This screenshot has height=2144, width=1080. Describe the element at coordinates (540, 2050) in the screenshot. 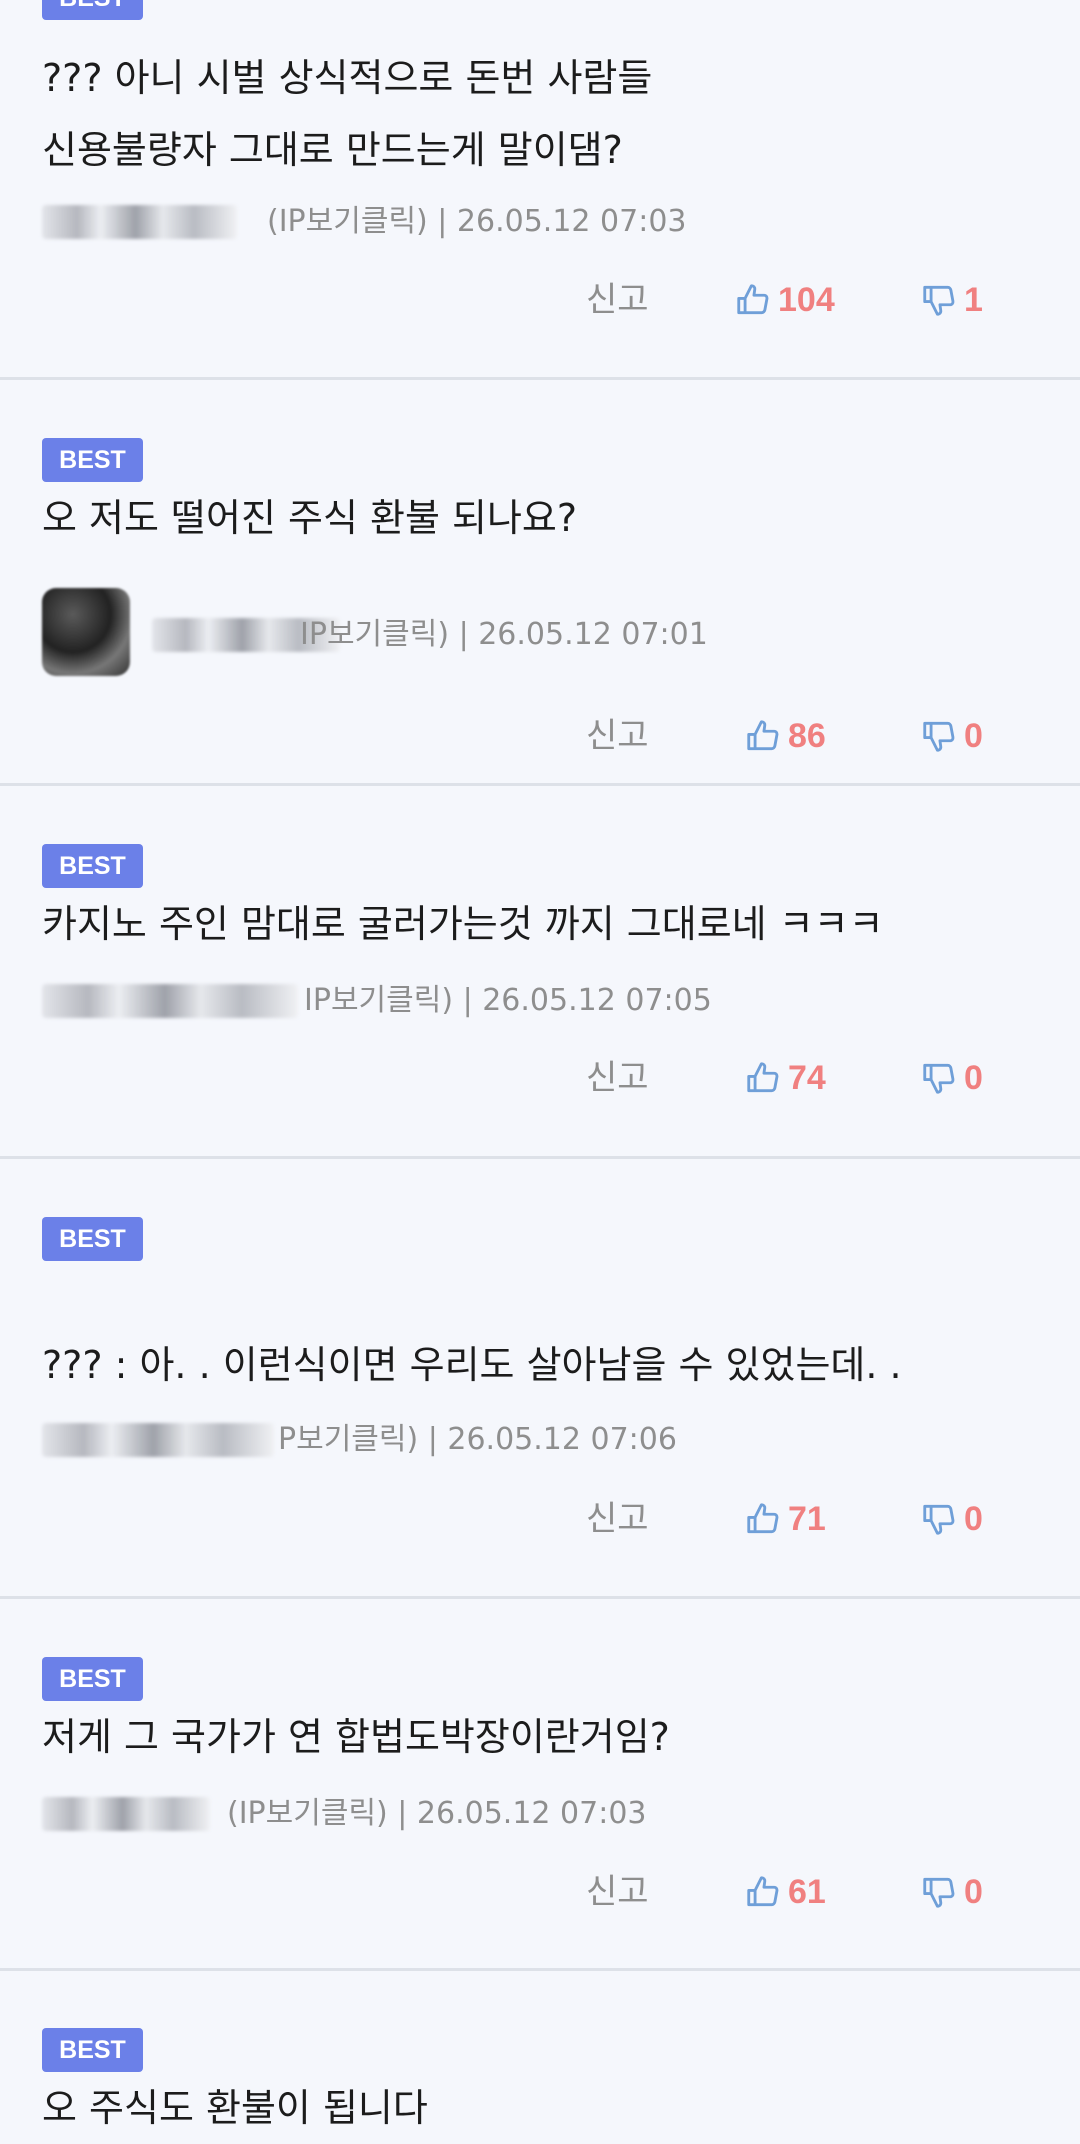

I see `comment-item: BEST 오 주식도 환불이 됩니다` at that location.